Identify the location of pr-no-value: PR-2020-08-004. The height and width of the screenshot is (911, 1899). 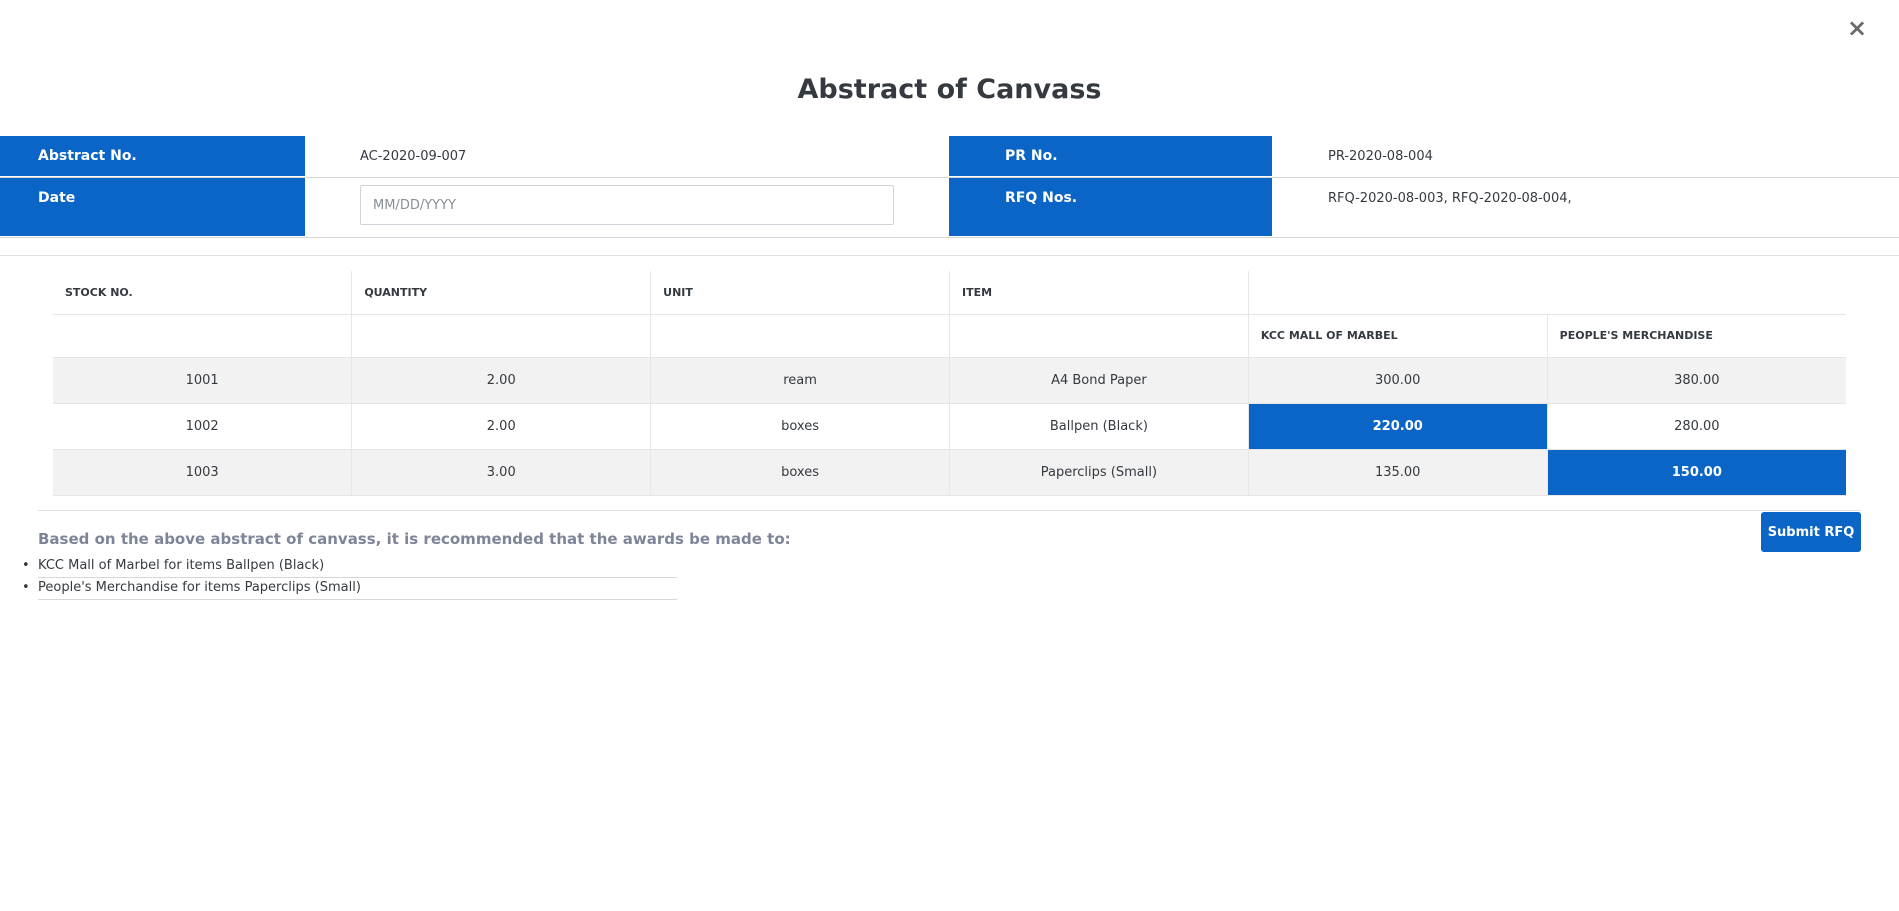
(1380, 156).